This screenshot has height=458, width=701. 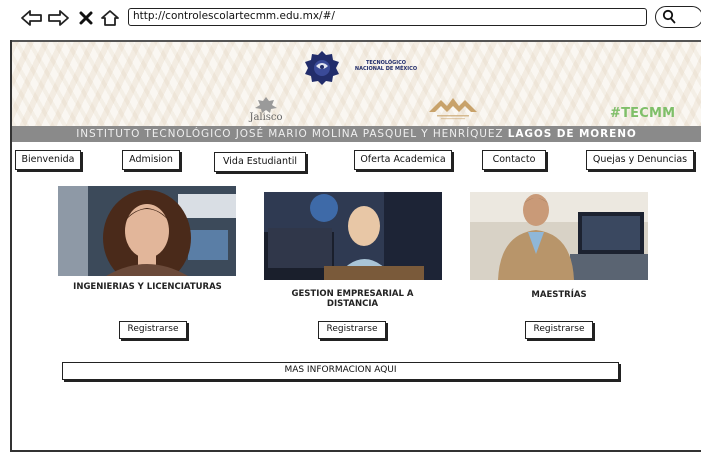 What do you see at coordinates (386, 69) in the screenshot?
I see `tec-logo-line2: NACIONAL DE MÉXICO` at bounding box center [386, 69].